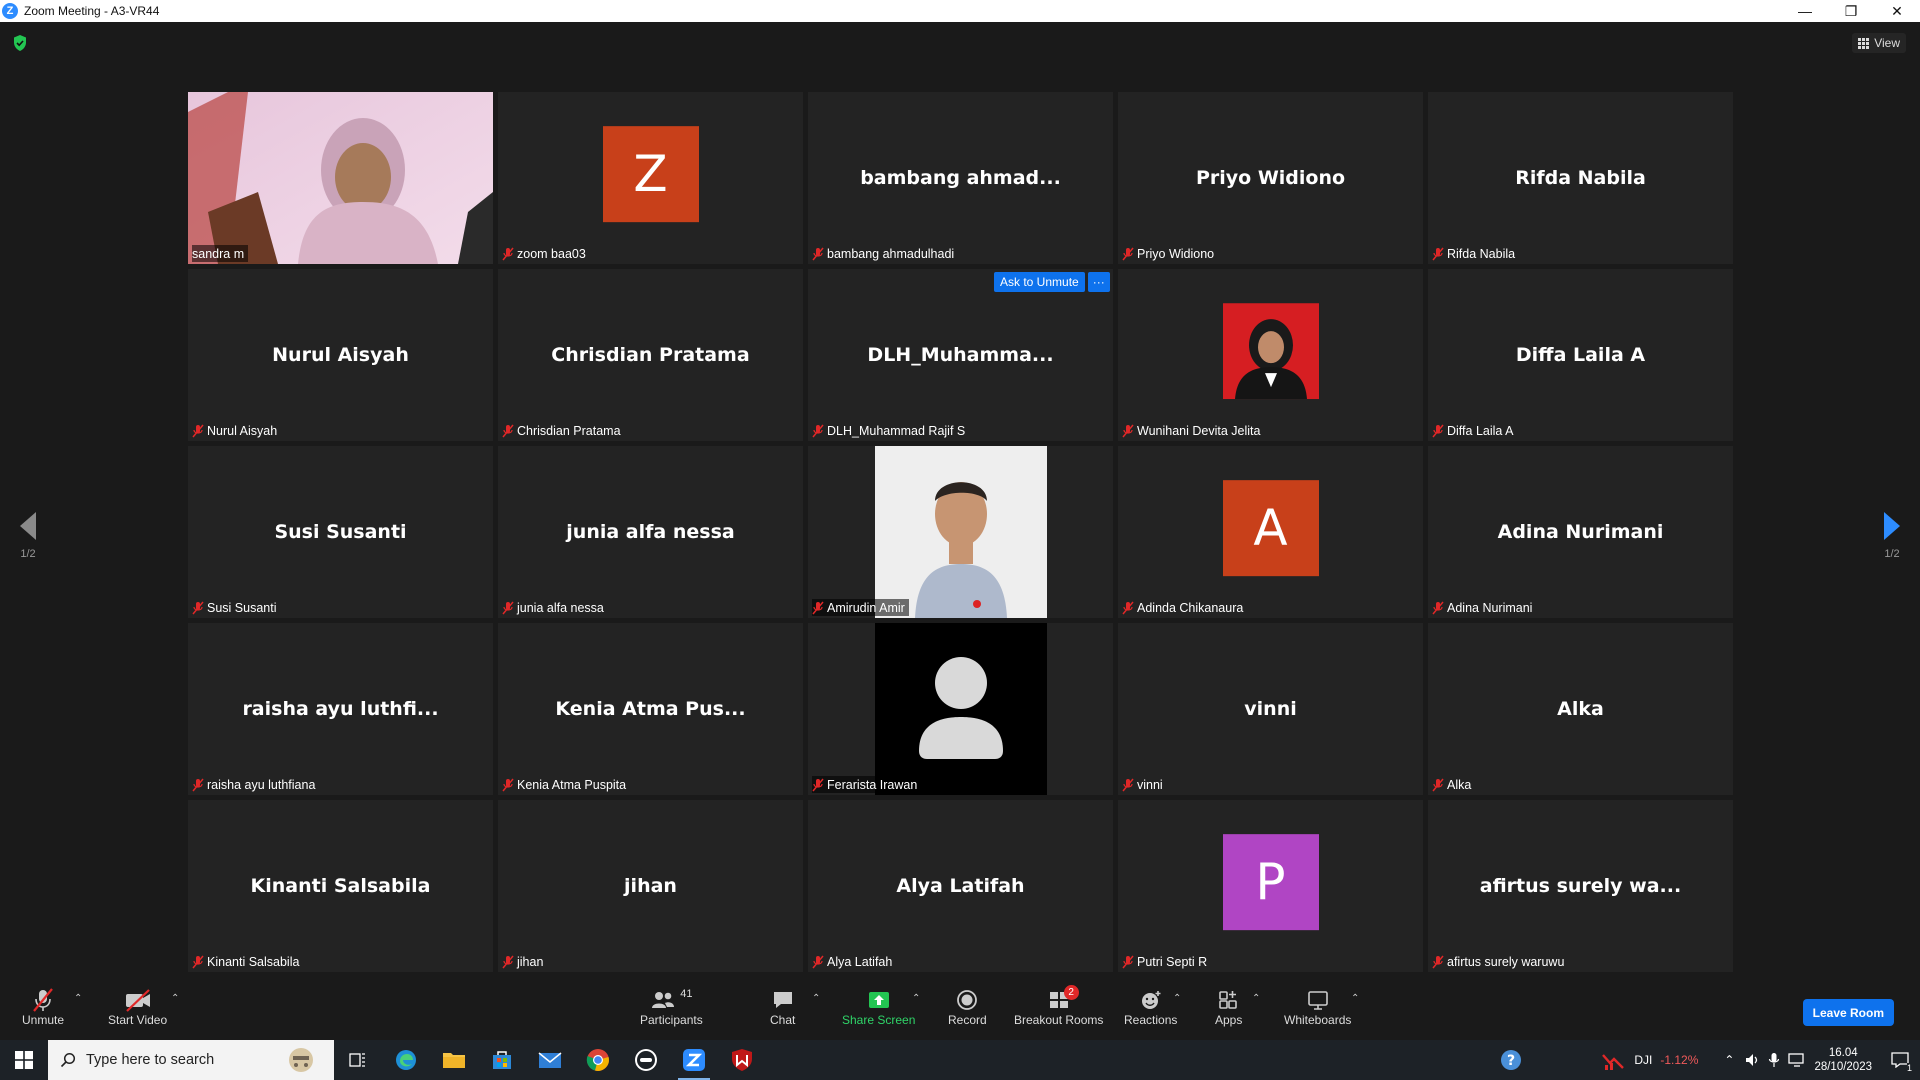 The image size is (1920, 1080). I want to click on participant-tile: P Putri Septi R, so click(1270, 886).